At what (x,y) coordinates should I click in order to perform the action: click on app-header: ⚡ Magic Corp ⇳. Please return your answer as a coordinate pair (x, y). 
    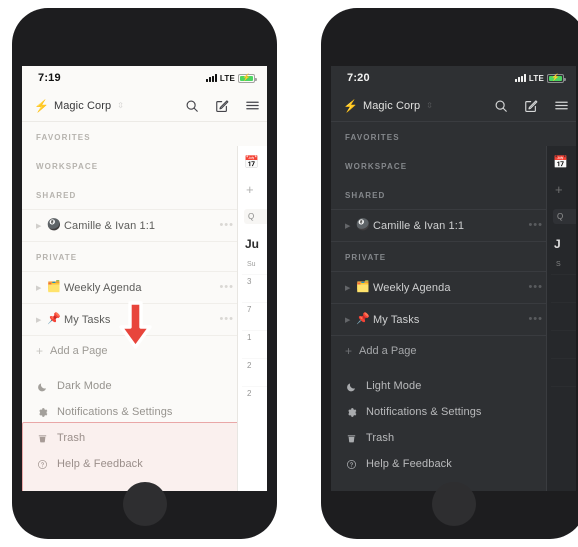
    Looking at the image, I should click on (453, 106).